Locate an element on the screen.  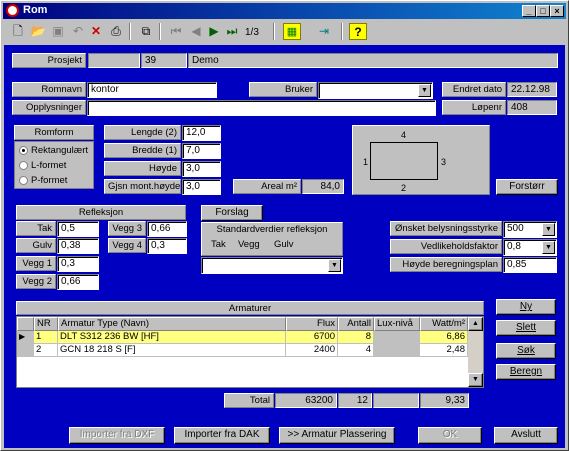
toolbar: 🗋 📂 ▣ ↶ ✕ ⎙ ⧉ ⏮ ◀ ▶ ⏭ 1/3 ▦ ⇥ ? is located at coordinates (284, 32).